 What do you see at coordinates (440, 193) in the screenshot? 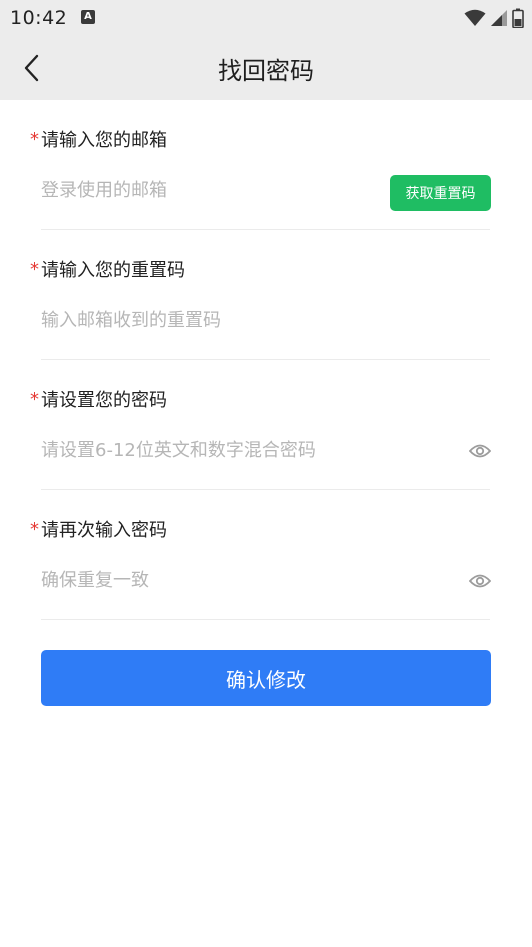
I see `get-reset-code-button: 获取重置码` at bounding box center [440, 193].